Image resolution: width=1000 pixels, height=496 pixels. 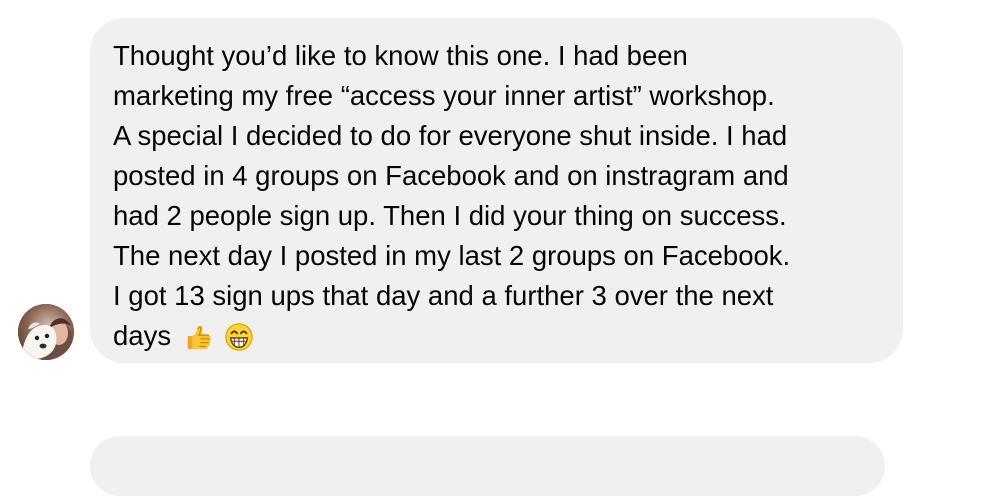 What do you see at coordinates (198, 337) in the screenshot?
I see `thumbs-up-icon` at bounding box center [198, 337].